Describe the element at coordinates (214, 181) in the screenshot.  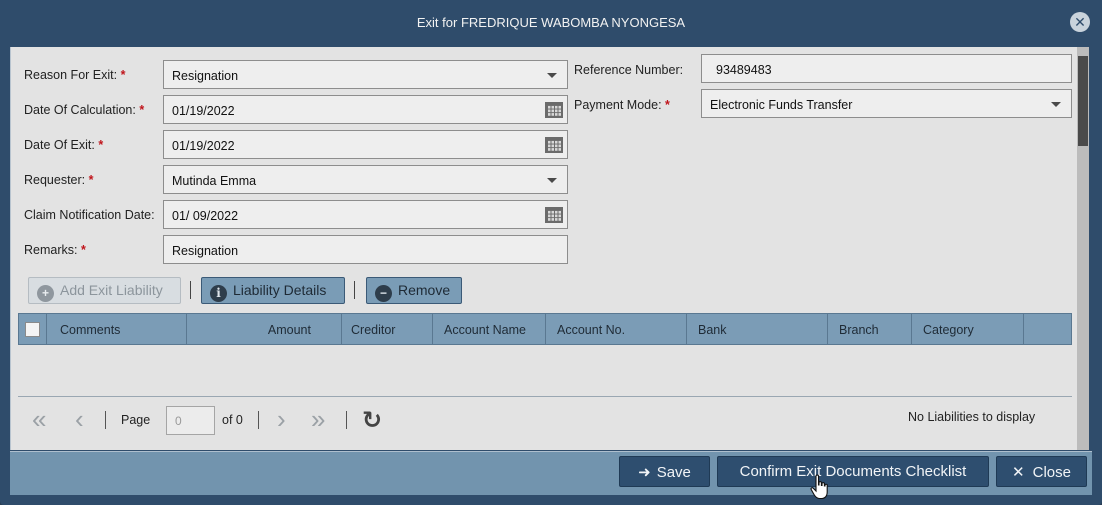
I see `requester-value: Mutinda Emma` at that location.